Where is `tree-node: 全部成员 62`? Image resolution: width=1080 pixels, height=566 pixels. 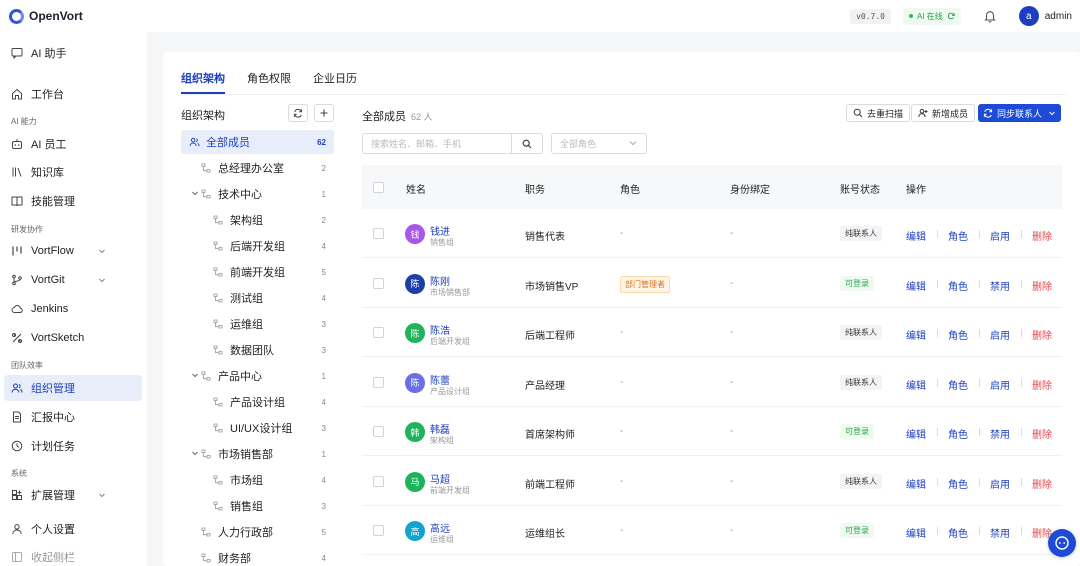 tree-node: 全部成员 62 is located at coordinates (257, 142).